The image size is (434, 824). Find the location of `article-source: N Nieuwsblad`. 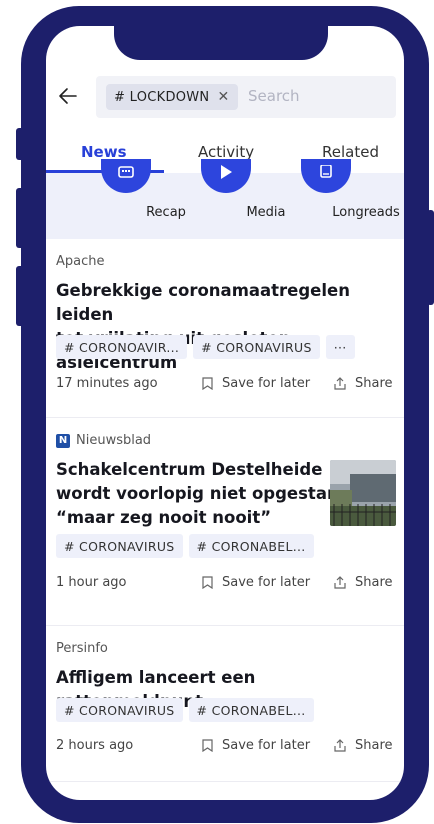

article-source: N Nieuwsblad is located at coordinates (103, 440).